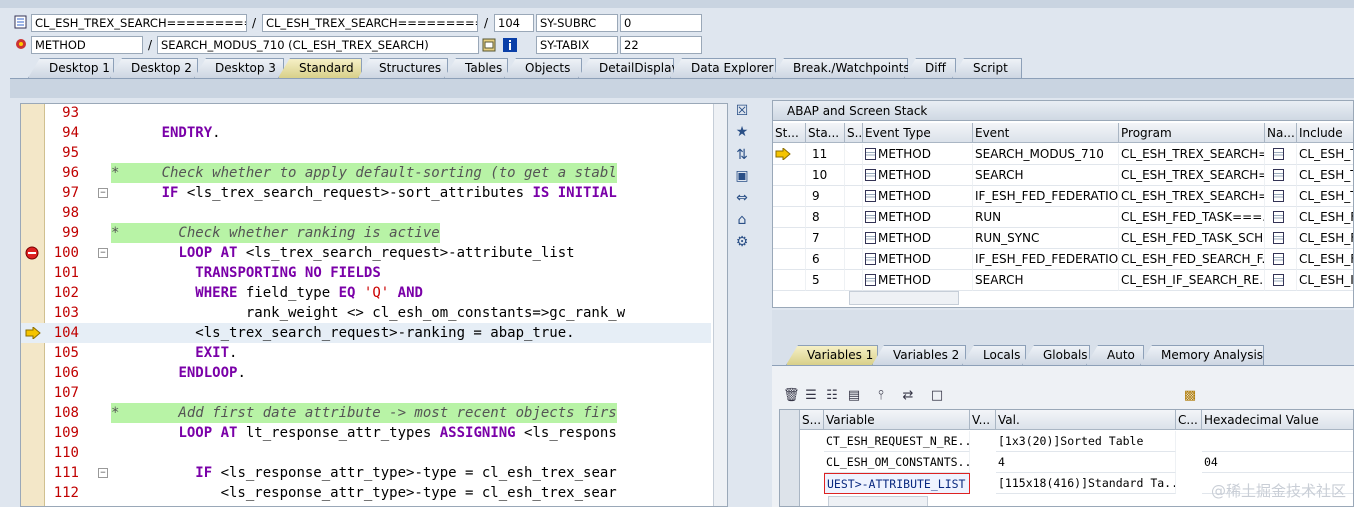 The height and width of the screenshot is (507, 1354). What do you see at coordinates (366, 293) in the screenshot?
I see `code-line: 102 WHERE field_type EQ 'Q' AND` at bounding box center [366, 293].